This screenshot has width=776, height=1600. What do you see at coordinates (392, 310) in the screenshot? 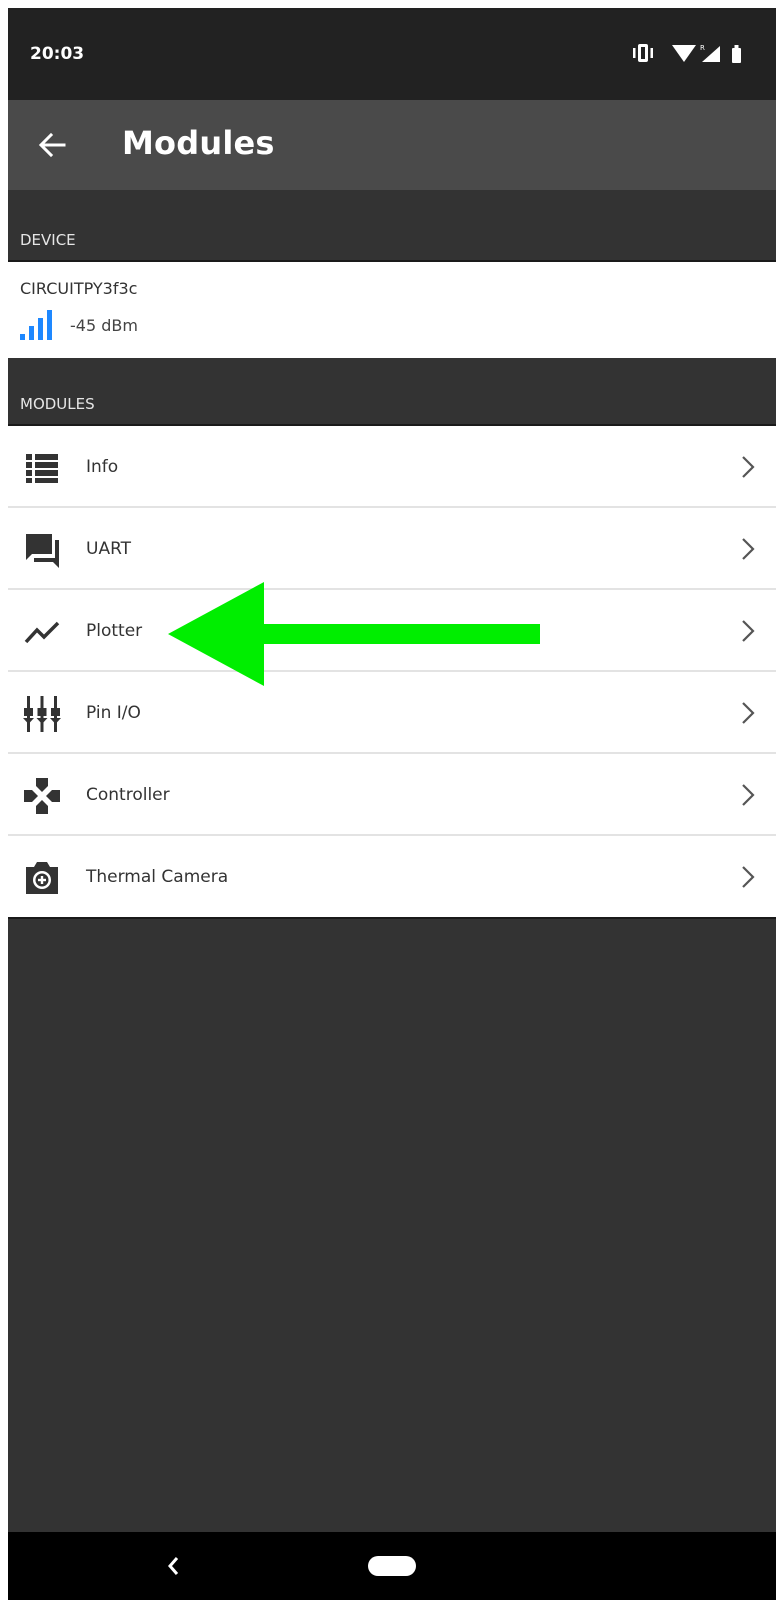
I see `device-card: CIRCUITPY3f3c -45 dBm` at bounding box center [392, 310].